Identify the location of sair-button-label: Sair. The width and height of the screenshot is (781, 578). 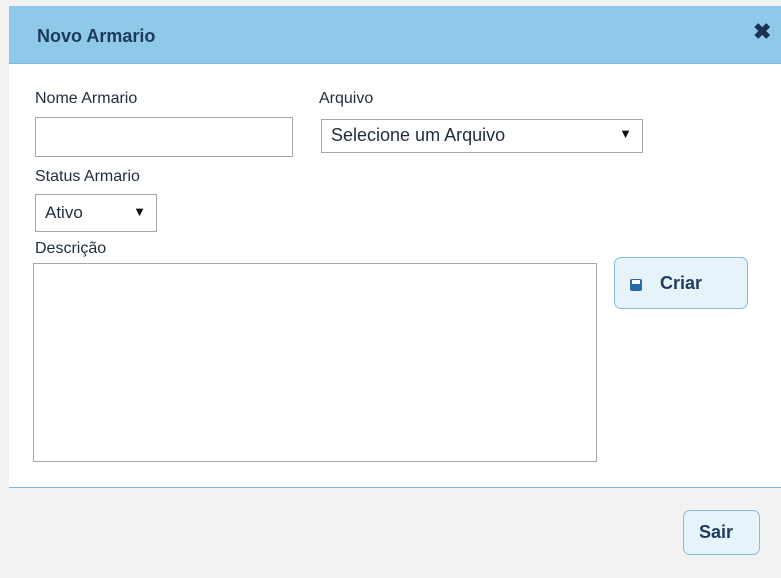
(716, 532).